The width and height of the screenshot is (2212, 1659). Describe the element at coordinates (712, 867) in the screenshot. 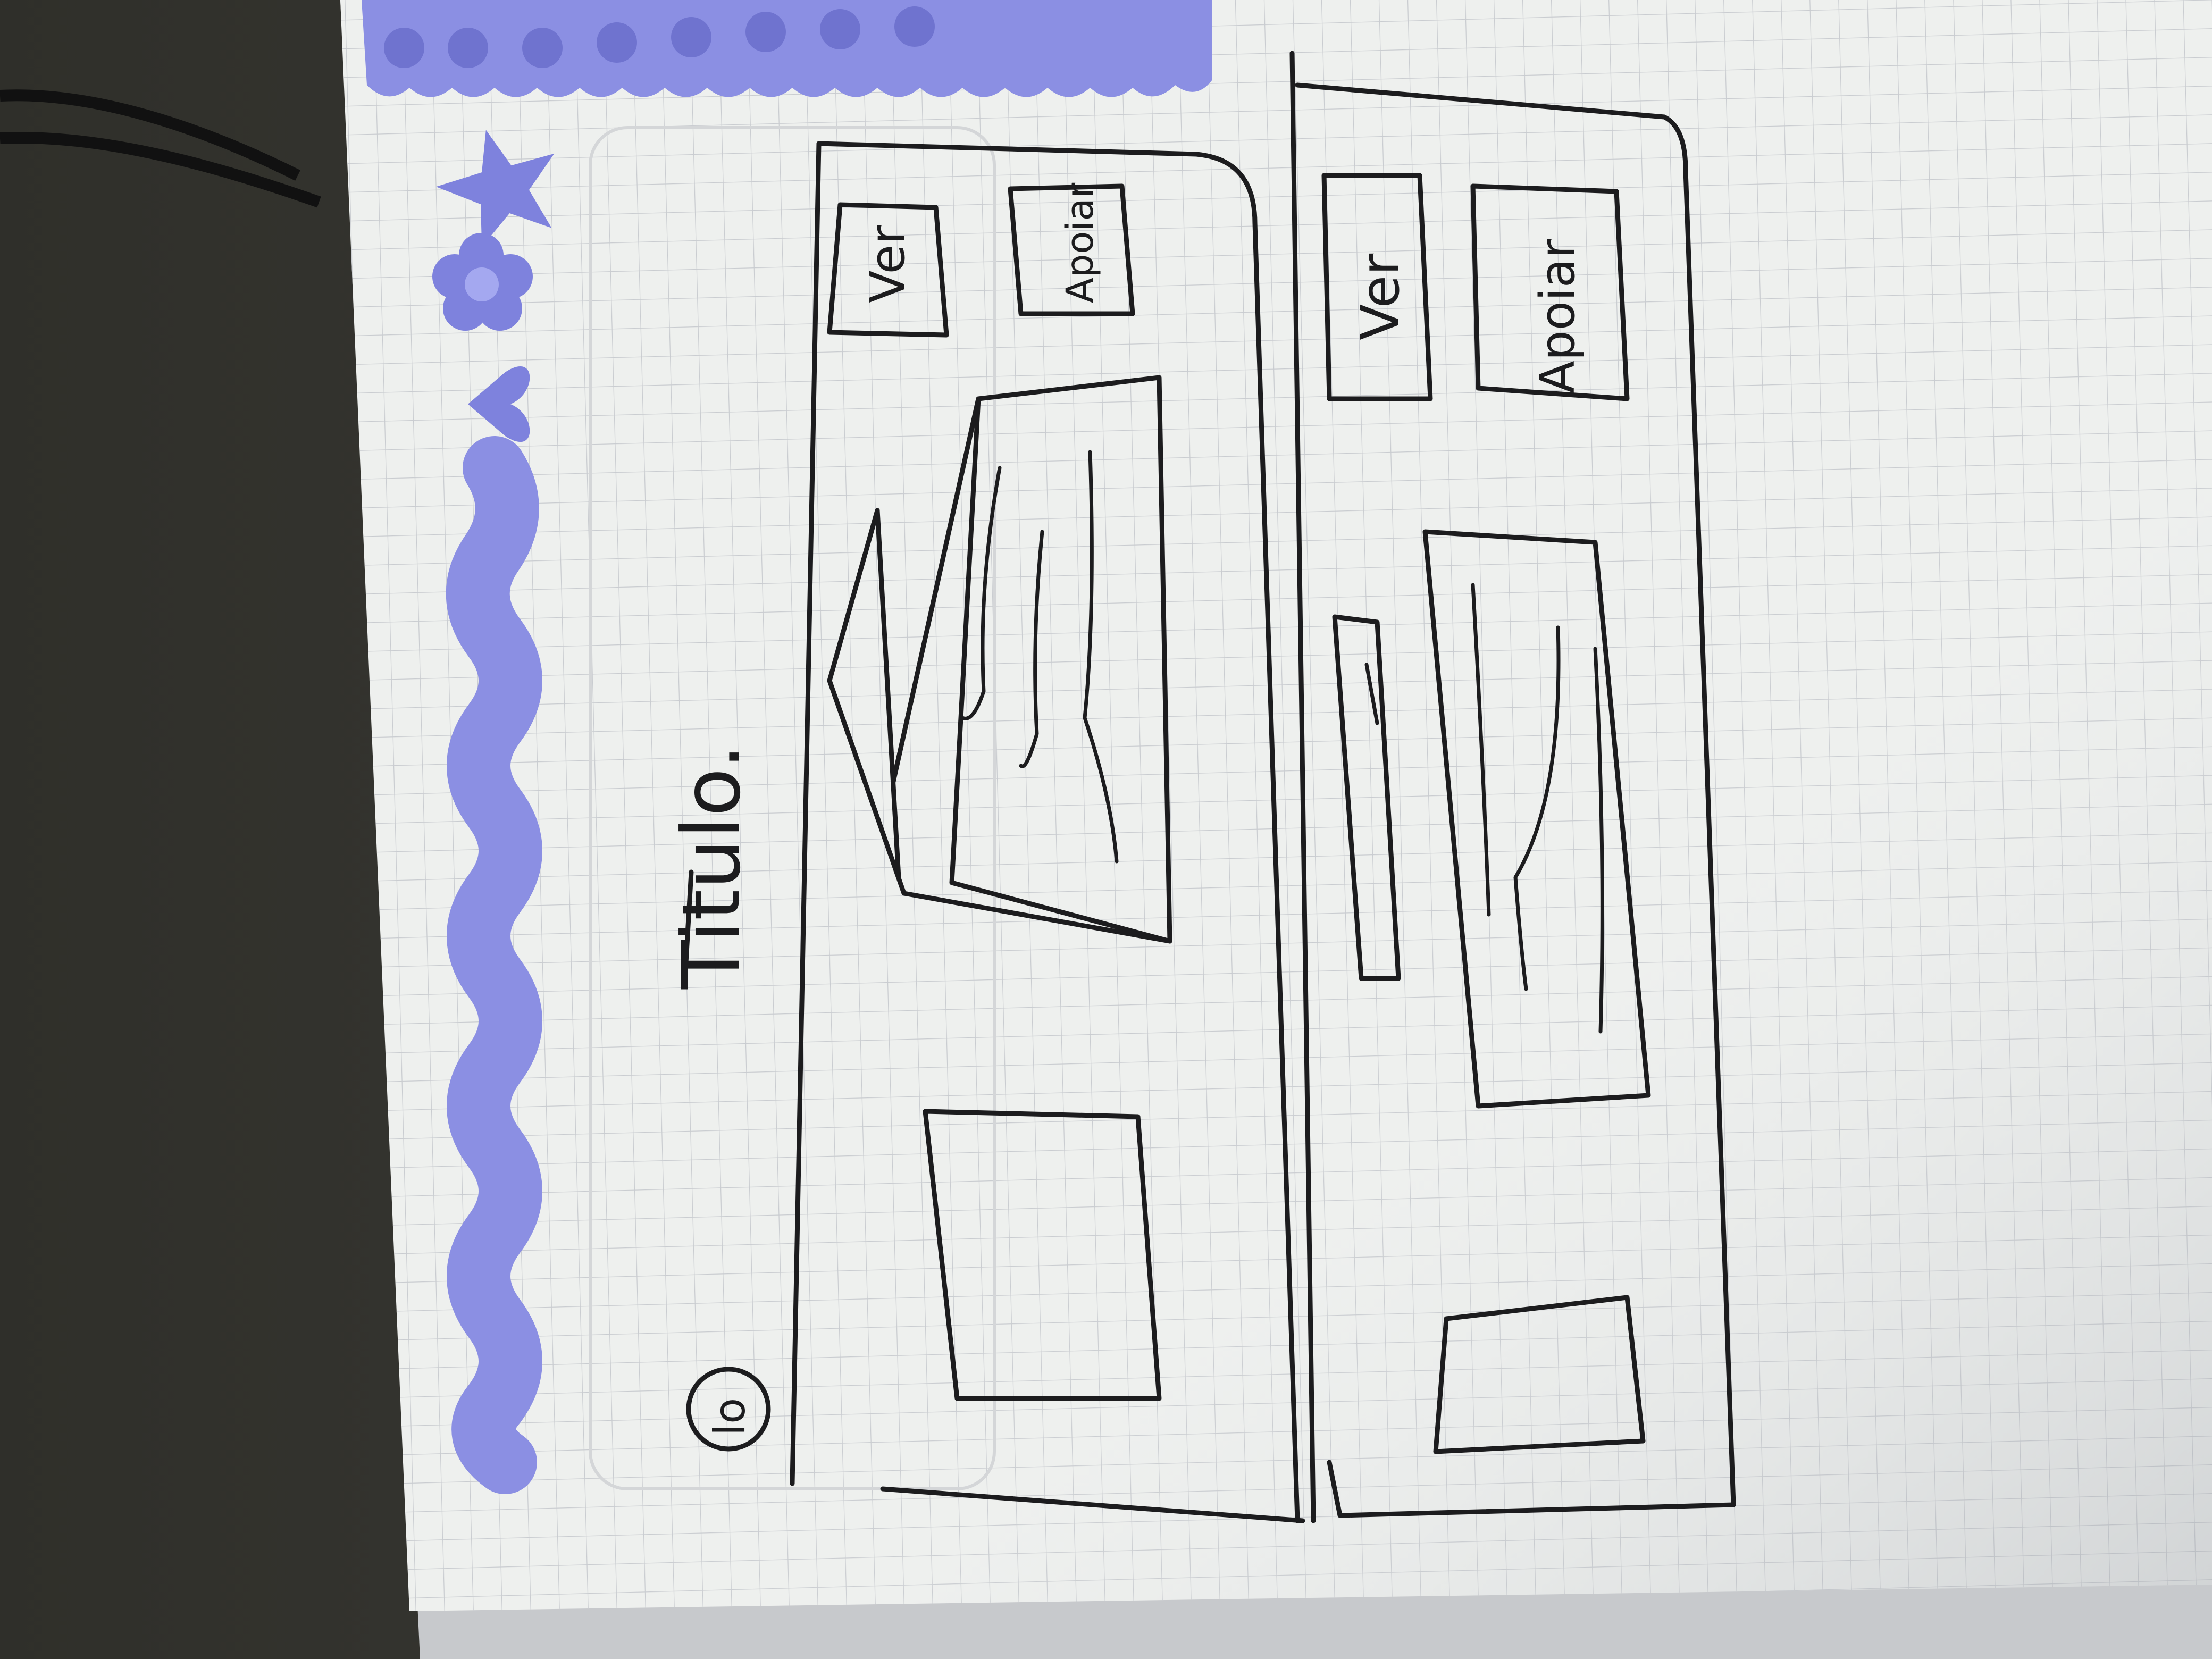

I see `sketch-title: Titulo.` at that location.